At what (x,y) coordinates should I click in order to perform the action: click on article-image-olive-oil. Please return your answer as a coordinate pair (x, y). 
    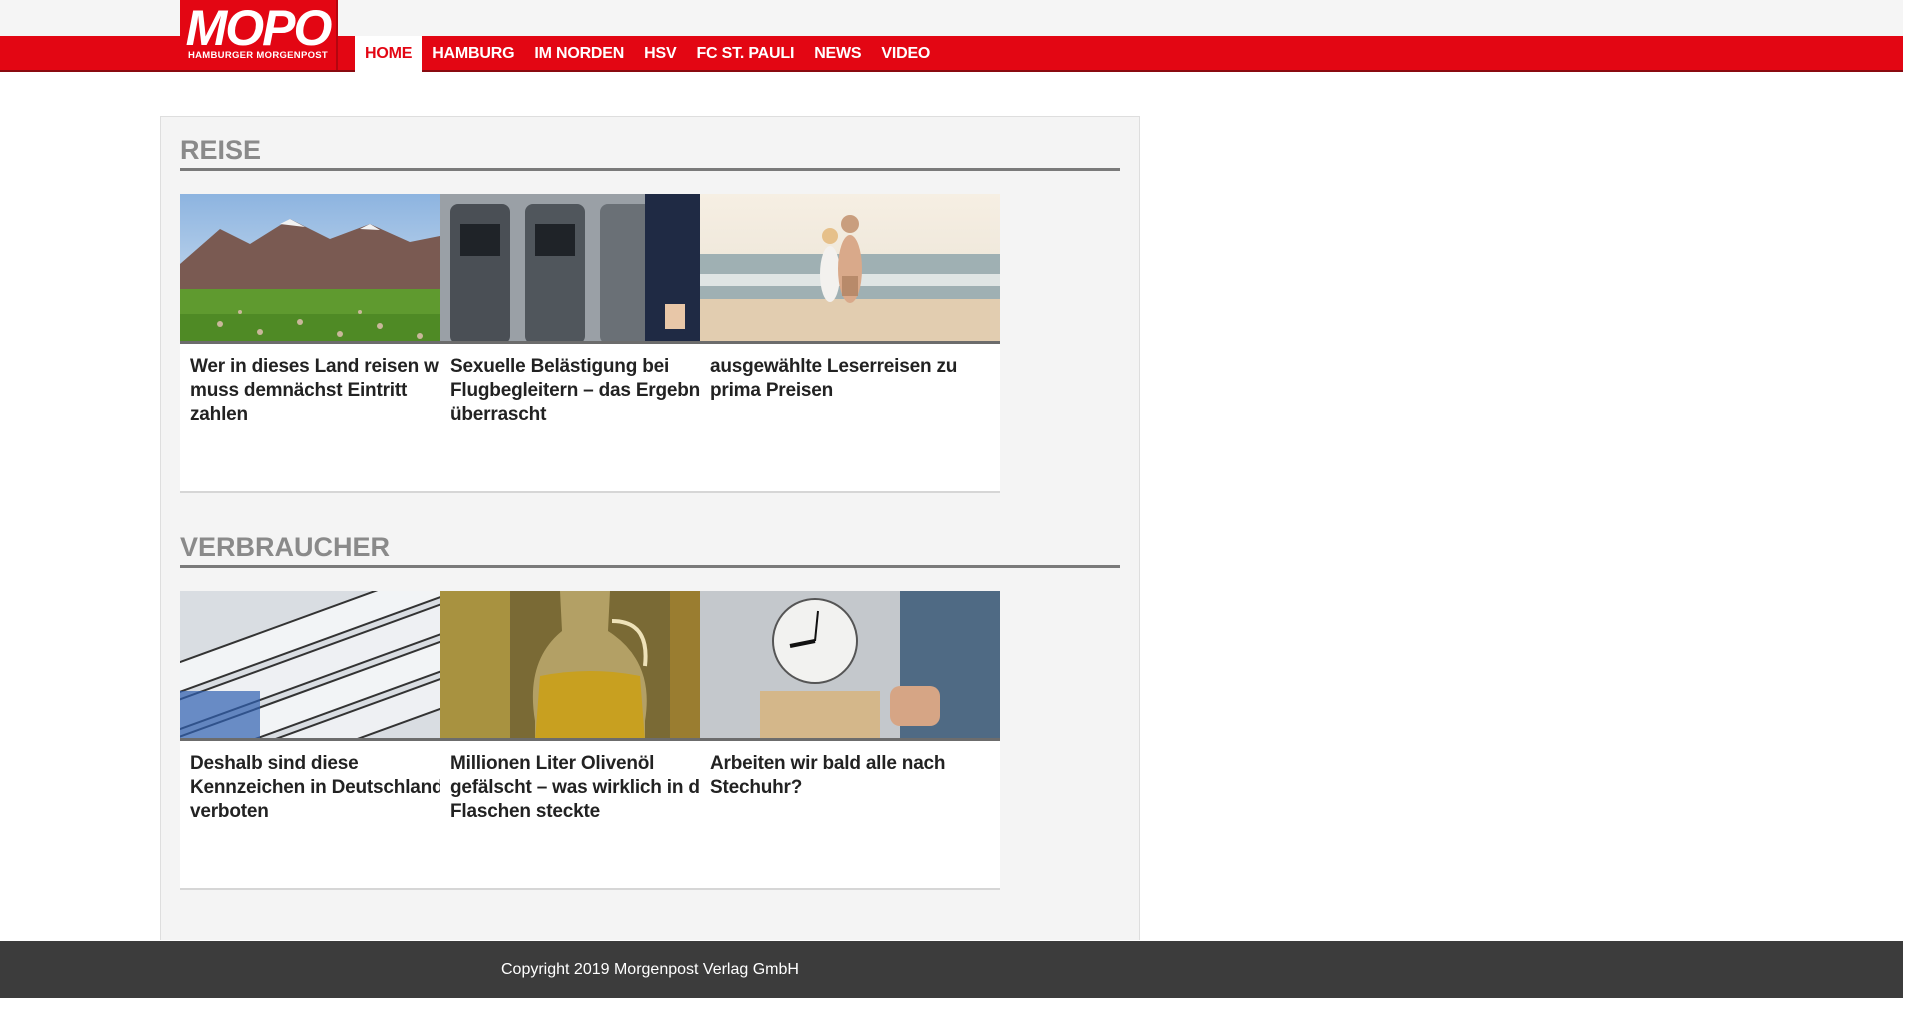
    Looking at the image, I should click on (590, 666).